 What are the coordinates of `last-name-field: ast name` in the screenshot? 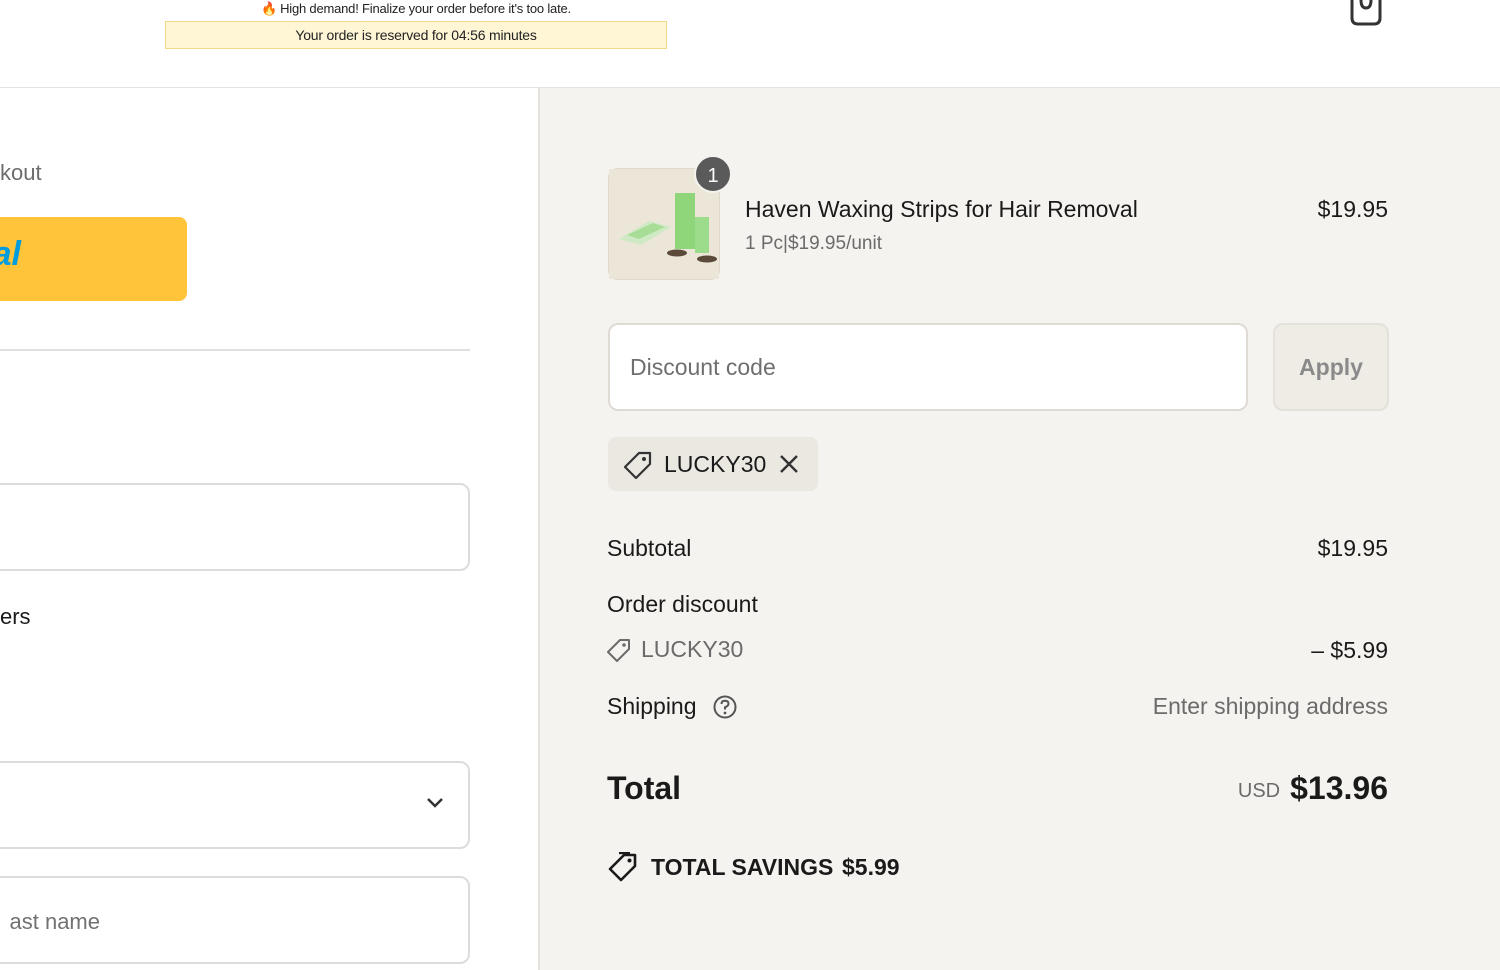 It's located at (235, 920).